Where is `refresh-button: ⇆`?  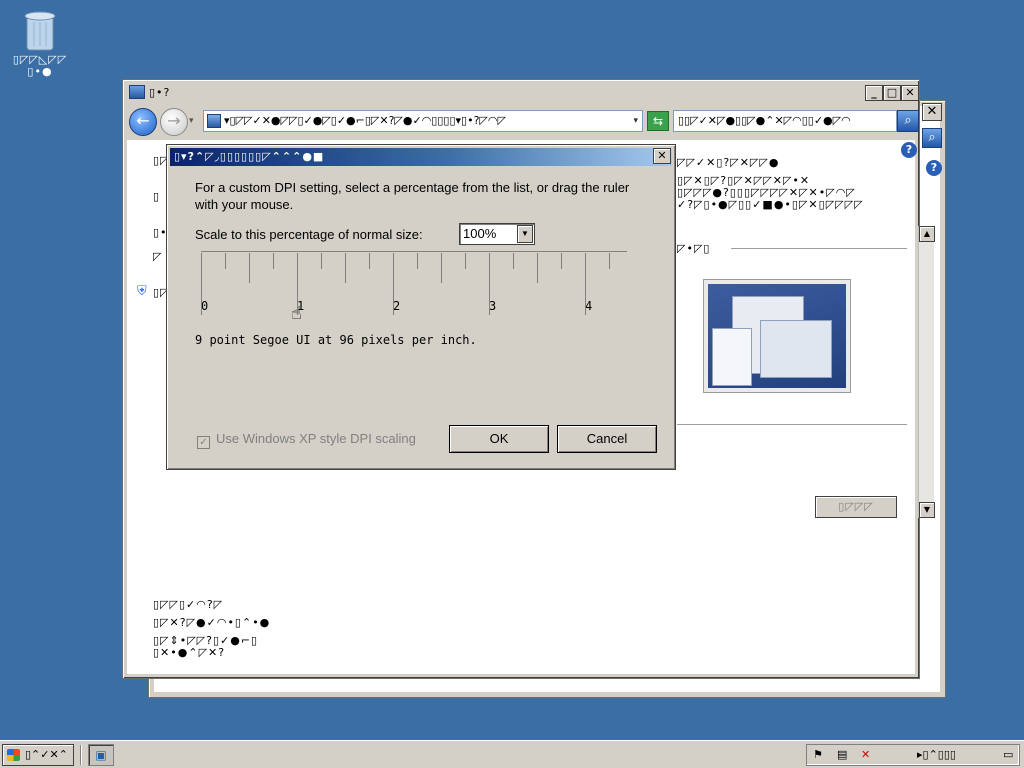
refresh-button: ⇆ is located at coordinates (658, 121).